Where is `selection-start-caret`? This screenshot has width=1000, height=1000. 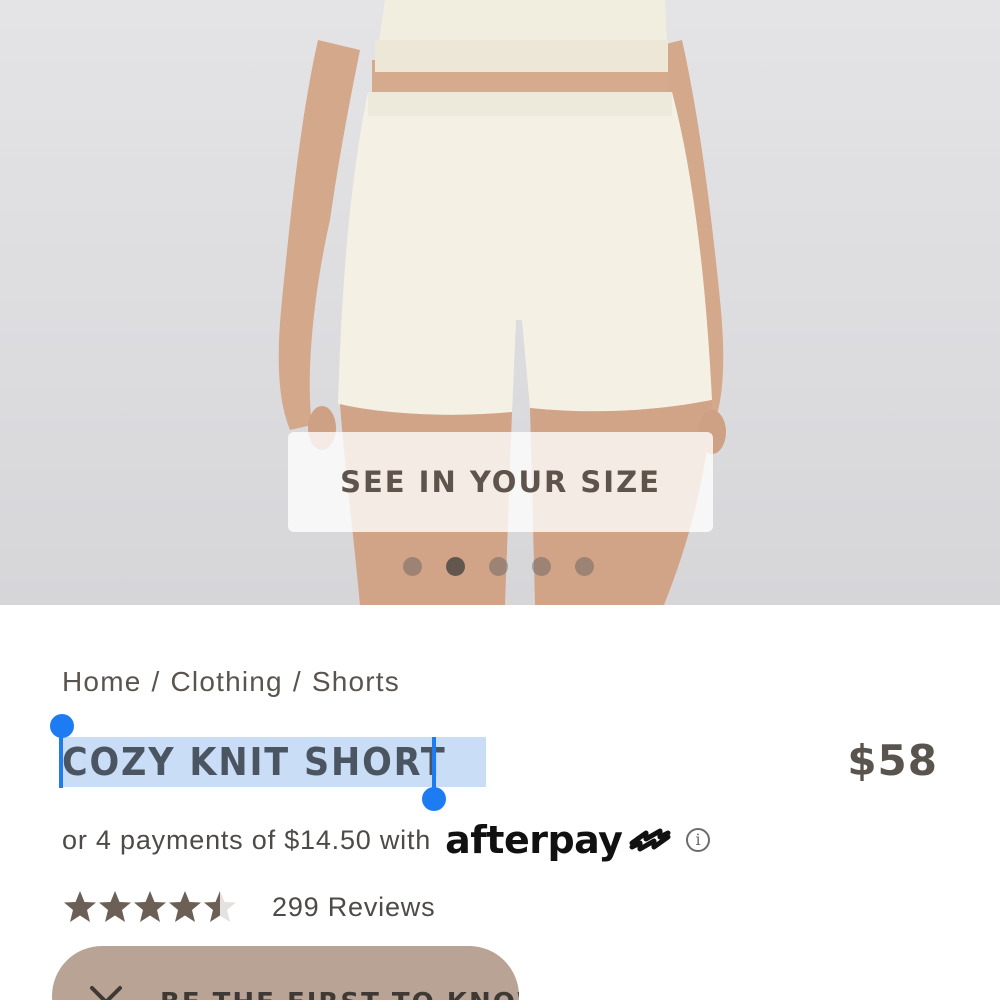 selection-start-caret is located at coordinates (61, 760).